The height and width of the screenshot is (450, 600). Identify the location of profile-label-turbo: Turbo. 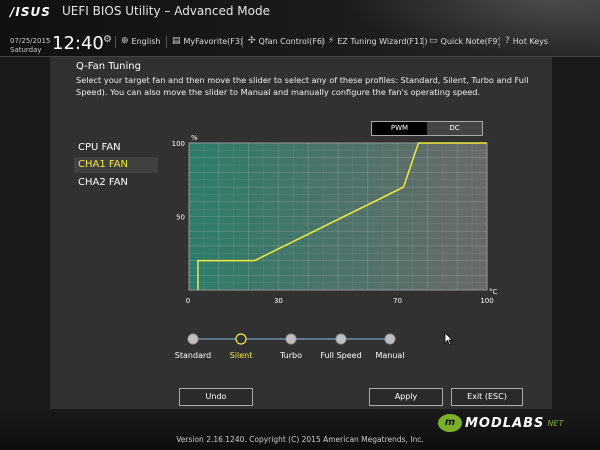
(291, 355).